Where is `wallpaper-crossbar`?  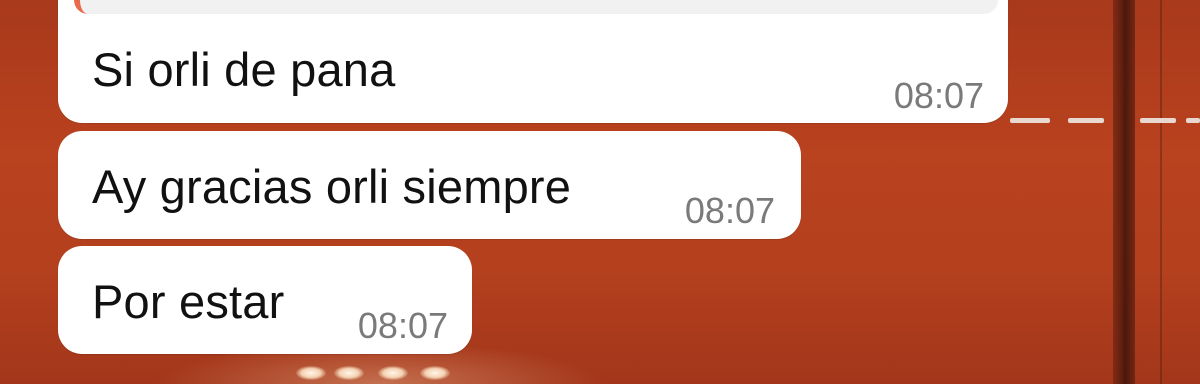 wallpaper-crossbar is located at coordinates (1105, 121).